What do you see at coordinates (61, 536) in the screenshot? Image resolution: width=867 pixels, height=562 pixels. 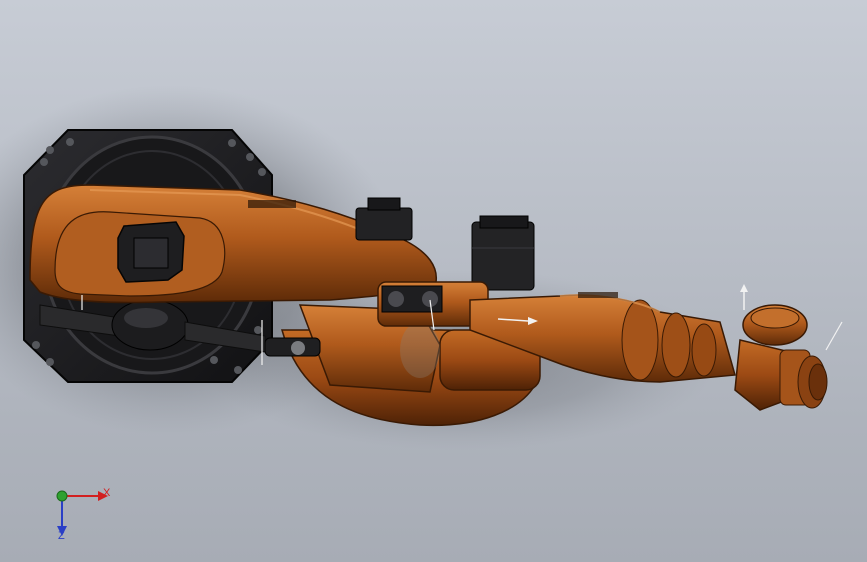 I see `axis-z-label: Z` at bounding box center [61, 536].